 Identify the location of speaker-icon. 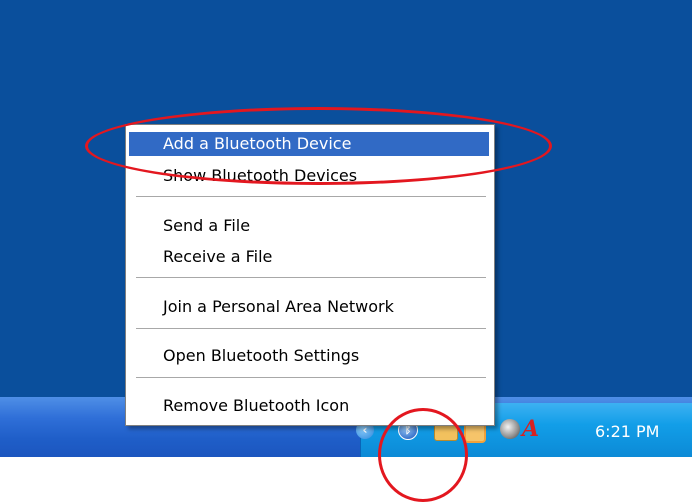
(510, 429).